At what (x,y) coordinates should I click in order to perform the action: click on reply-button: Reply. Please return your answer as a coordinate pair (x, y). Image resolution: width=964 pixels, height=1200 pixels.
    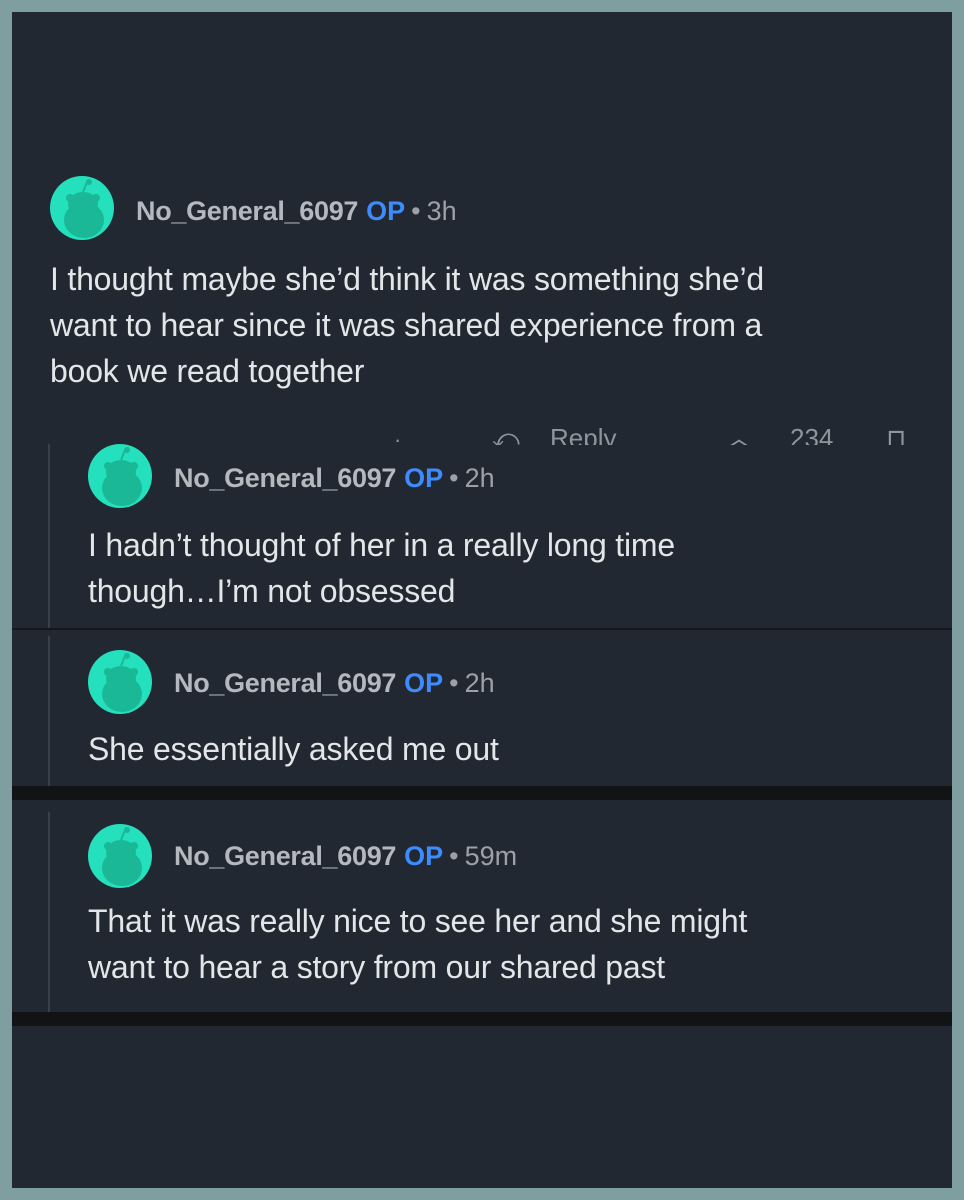
    Looking at the image, I should click on (583, 435).